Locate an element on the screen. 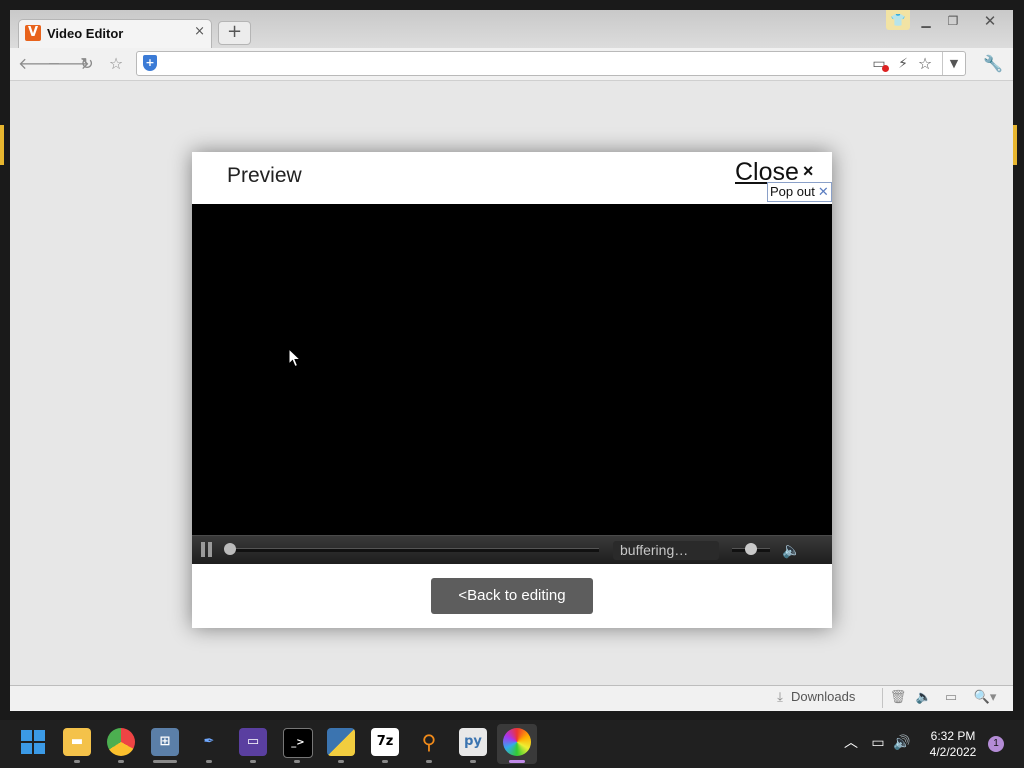 This screenshot has height=768, width=1024. wrench-icon: 🔧 is located at coordinates (993, 64).